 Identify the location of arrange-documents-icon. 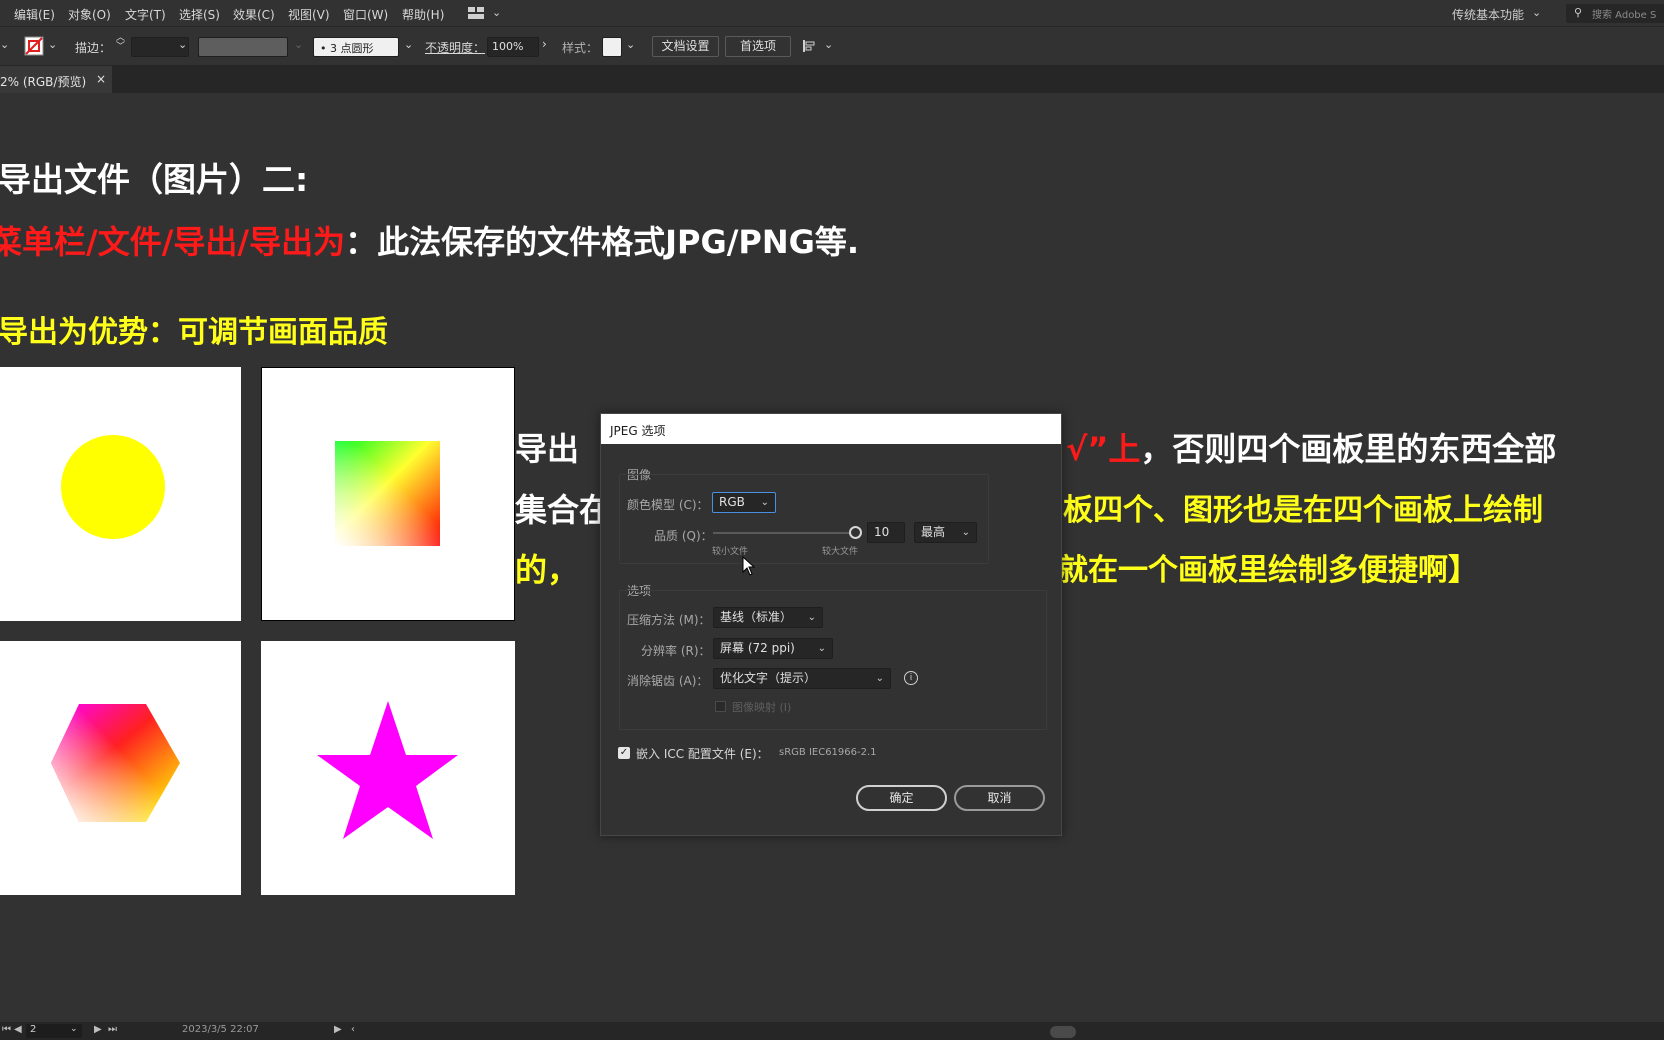
(476, 13).